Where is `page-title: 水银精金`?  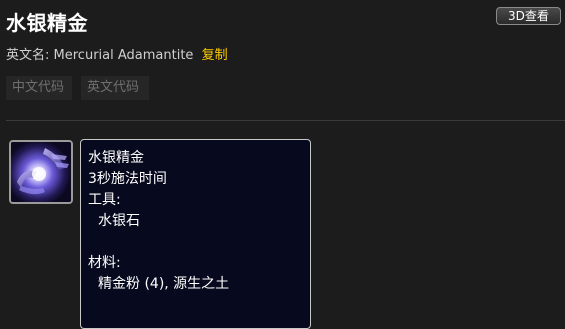
page-title: 水银精金 is located at coordinates (47, 23).